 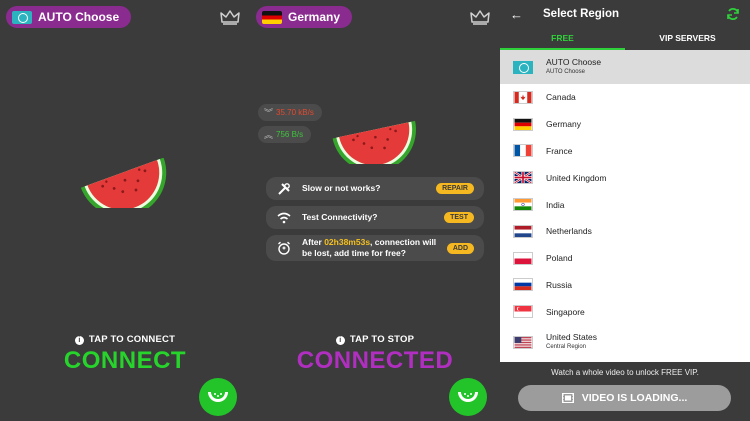 I want to click on test-button: TEST, so click(x=459, y=217).